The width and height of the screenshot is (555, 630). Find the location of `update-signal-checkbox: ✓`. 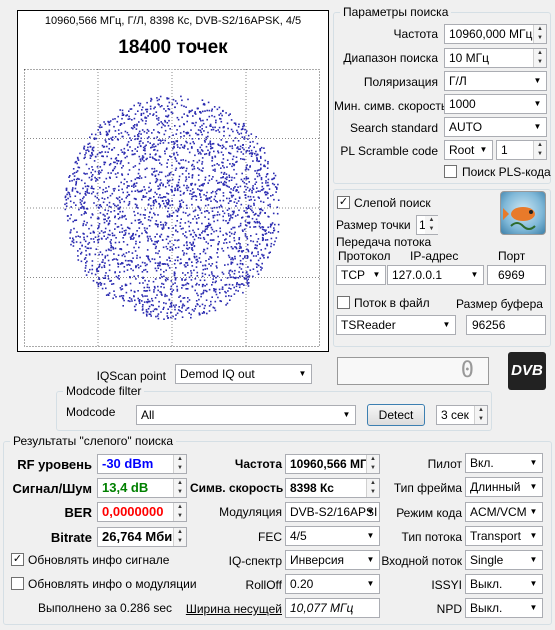

update-signal-checkbox: ✓ is located at coordinates (17, 559).